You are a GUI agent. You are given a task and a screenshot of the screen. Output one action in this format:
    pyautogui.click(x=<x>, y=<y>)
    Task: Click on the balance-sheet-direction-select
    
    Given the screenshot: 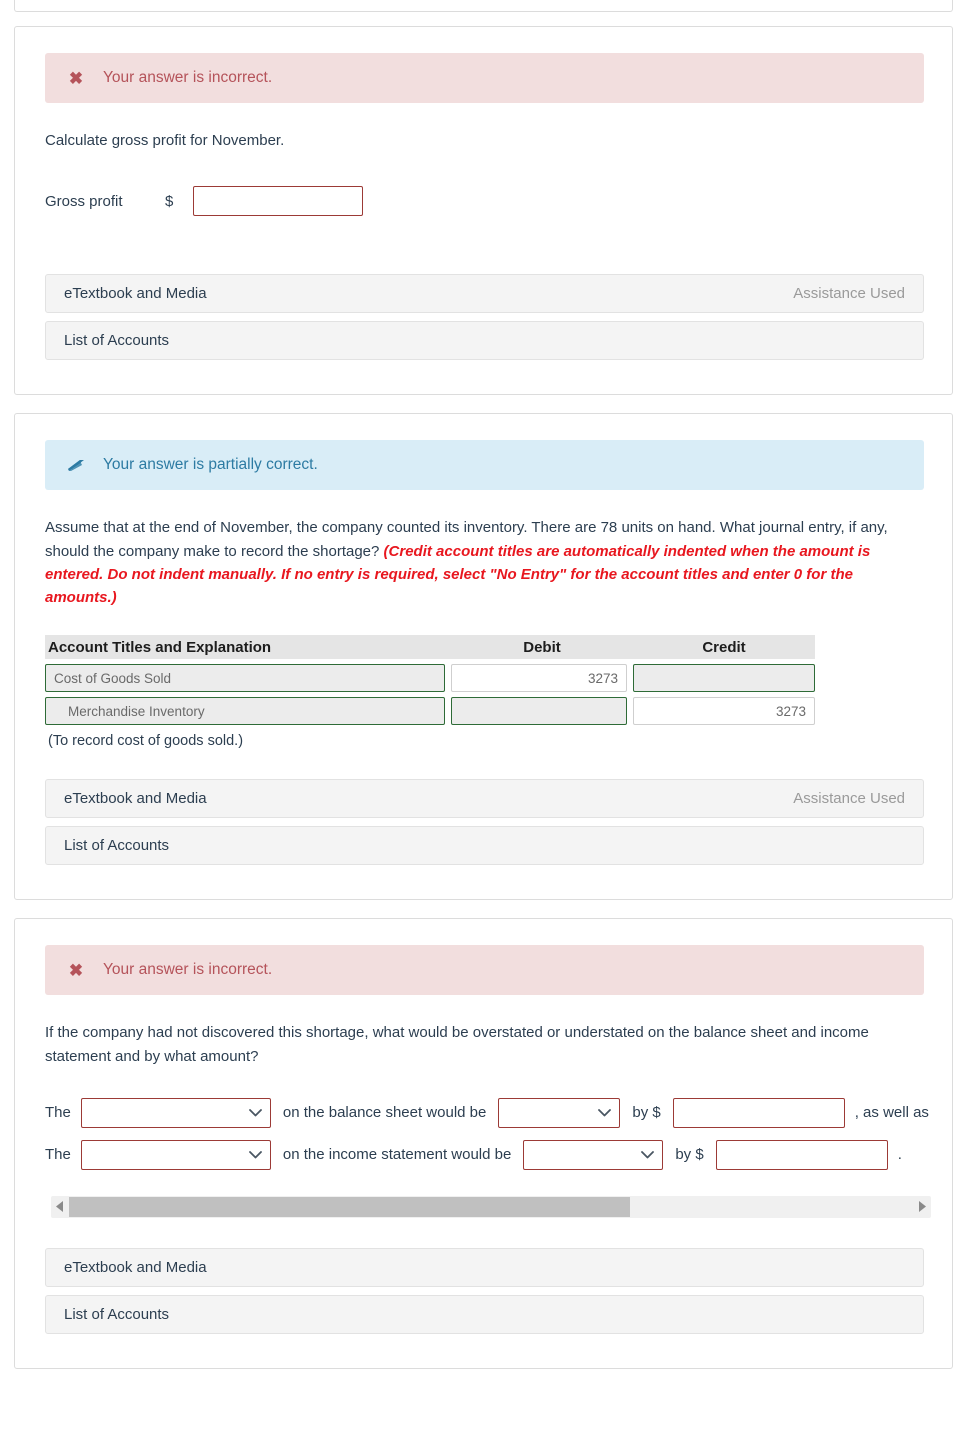 What is the action you would take?
    pyautogui.click(x=559, y=1112)
    